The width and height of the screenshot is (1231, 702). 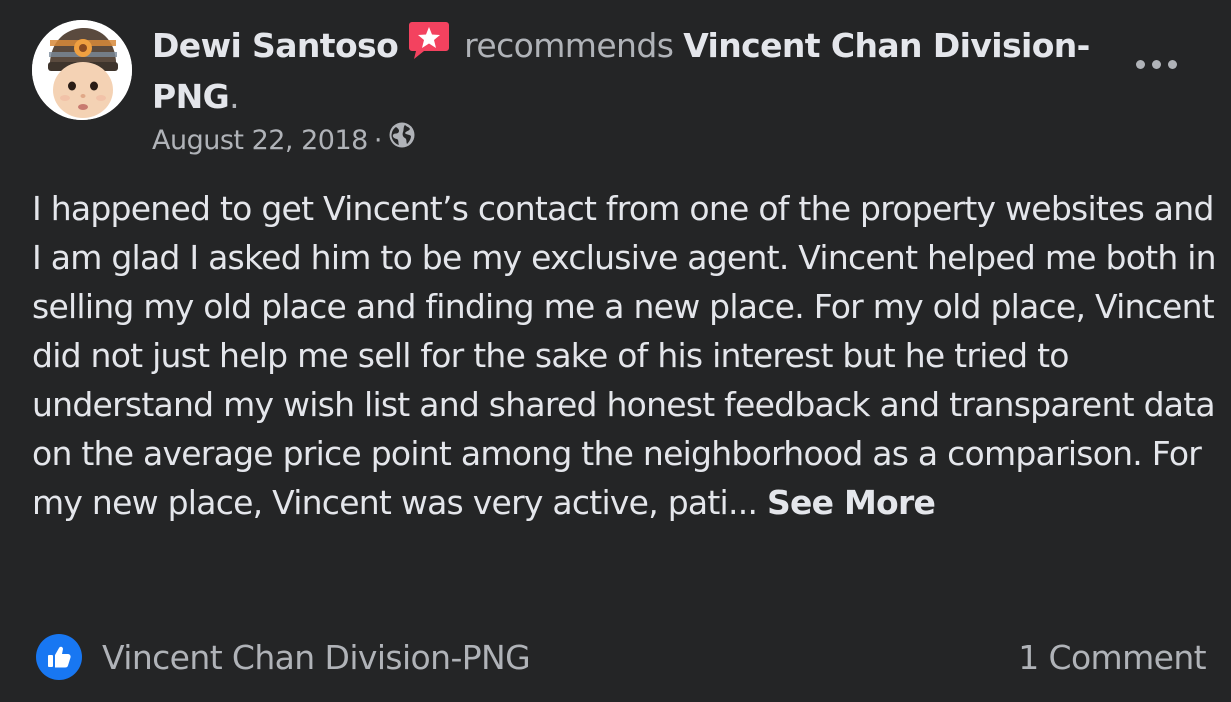 I want to click on post-footer: Vincent Chan Division-PNG 1 Comment, so click(x=621, y=657).